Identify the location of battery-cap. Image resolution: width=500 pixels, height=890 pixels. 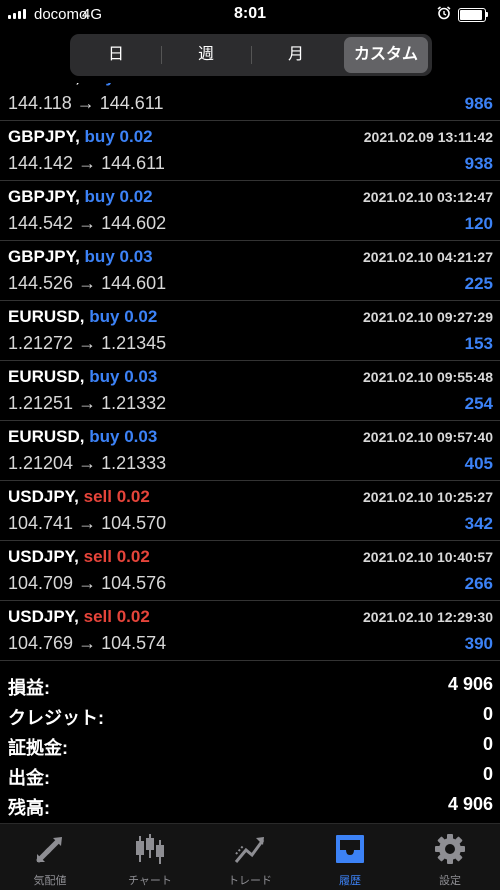
(487, 14).